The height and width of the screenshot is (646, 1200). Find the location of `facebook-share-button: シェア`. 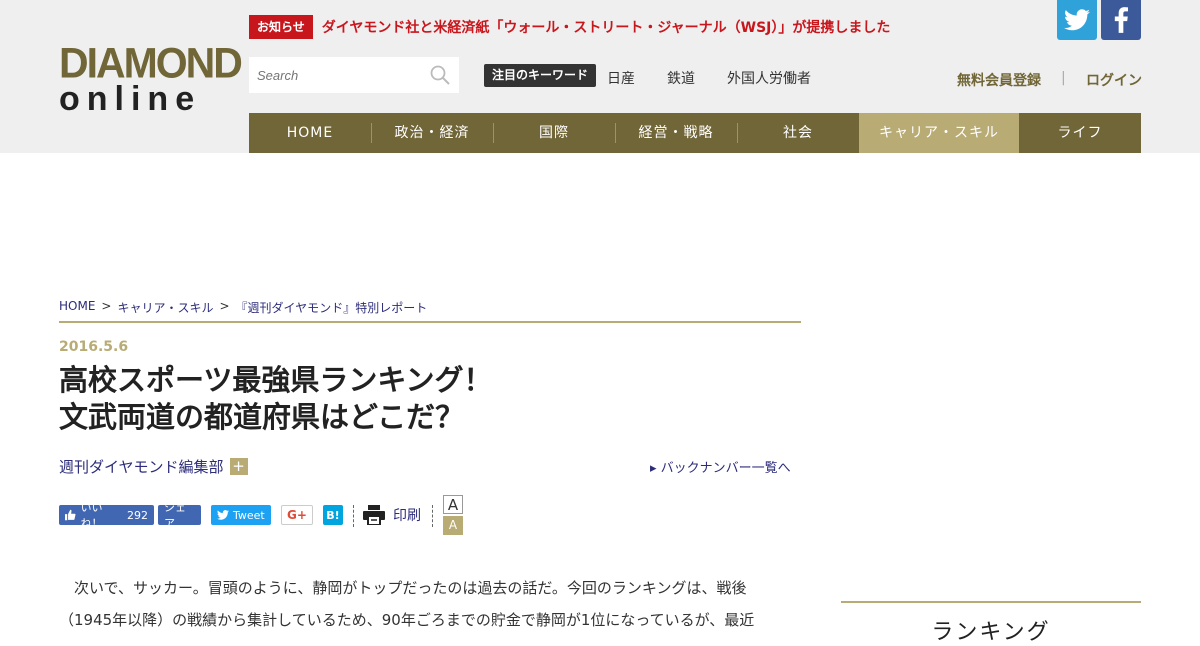

facebook-share-button: シェア is located at coordinates (179, 515).